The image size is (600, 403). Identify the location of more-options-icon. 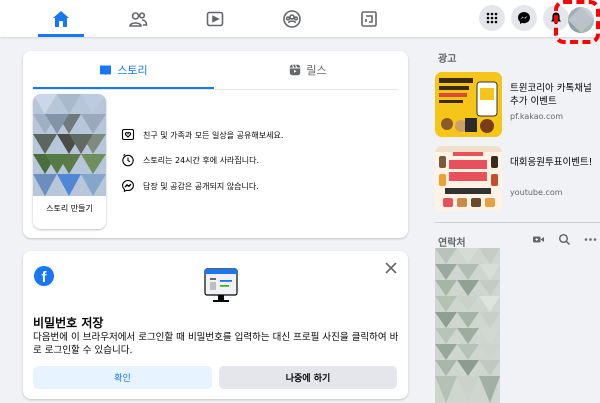
(590, 239).